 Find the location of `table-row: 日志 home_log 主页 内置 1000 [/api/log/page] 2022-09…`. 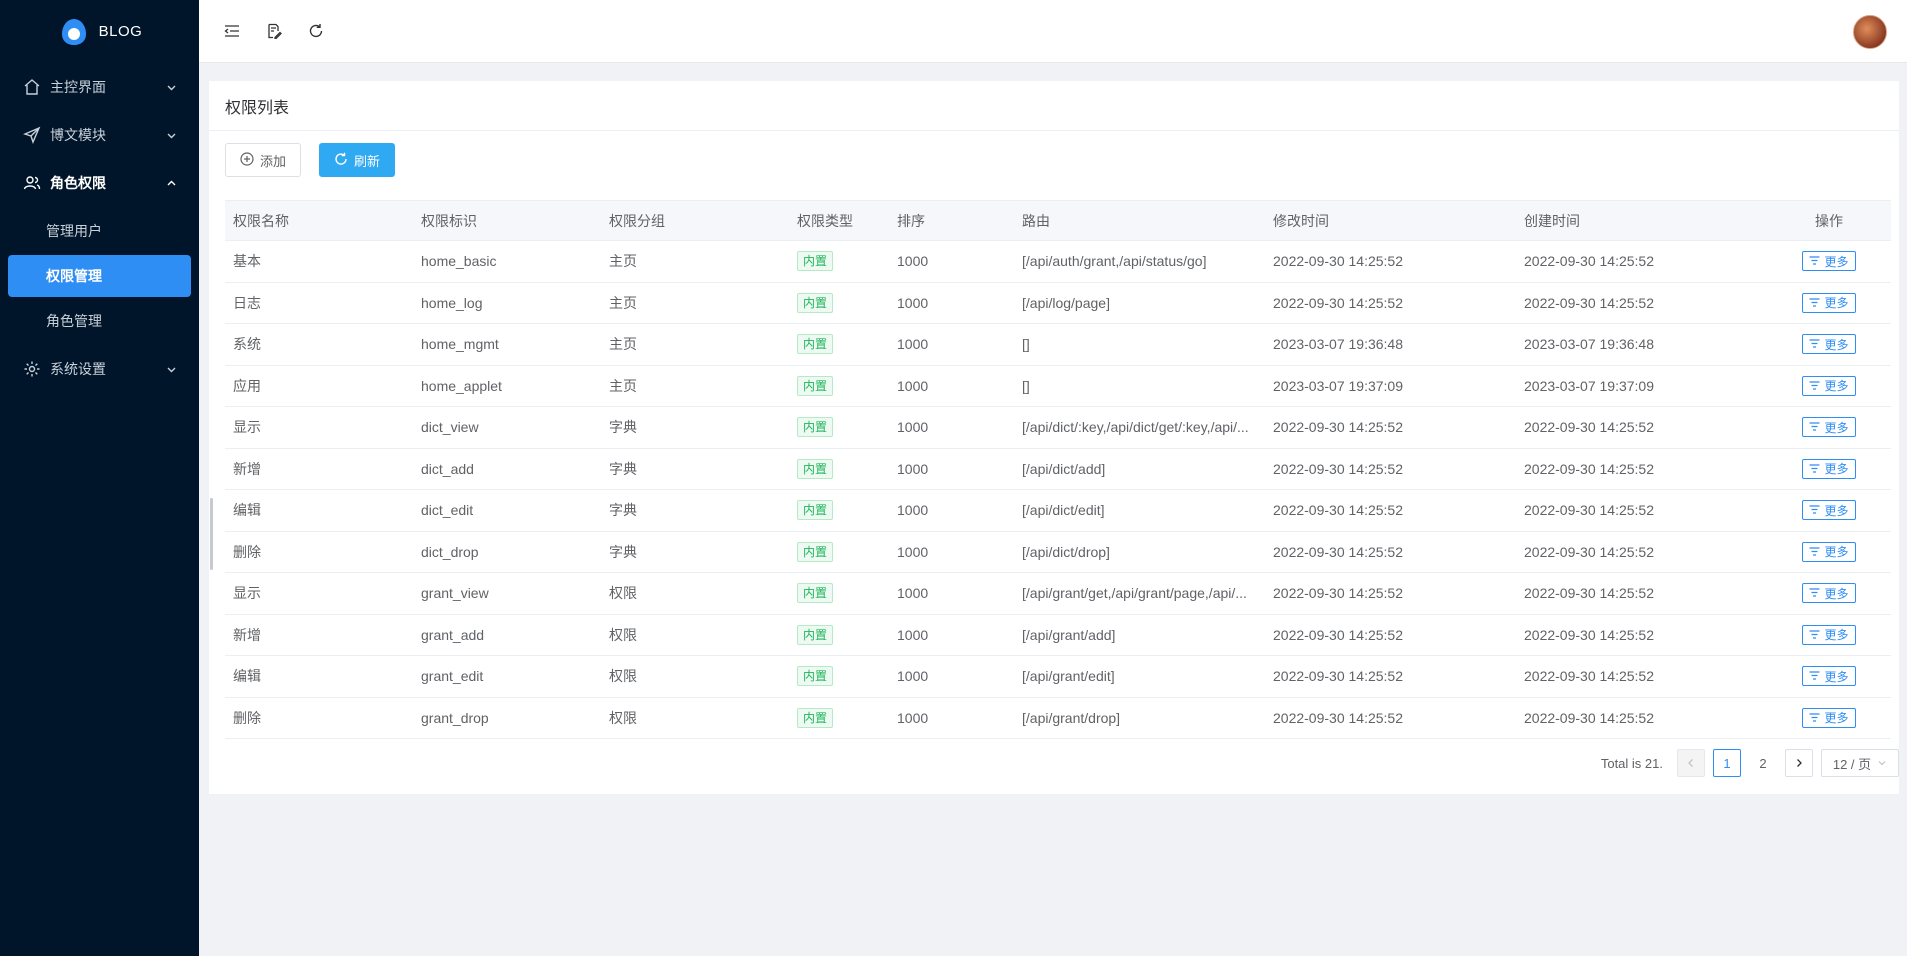

table-row: 日志 home_log 主页 内置 1000 [/api/log/page] 2022-09… is located at coordinates (1058, 303).